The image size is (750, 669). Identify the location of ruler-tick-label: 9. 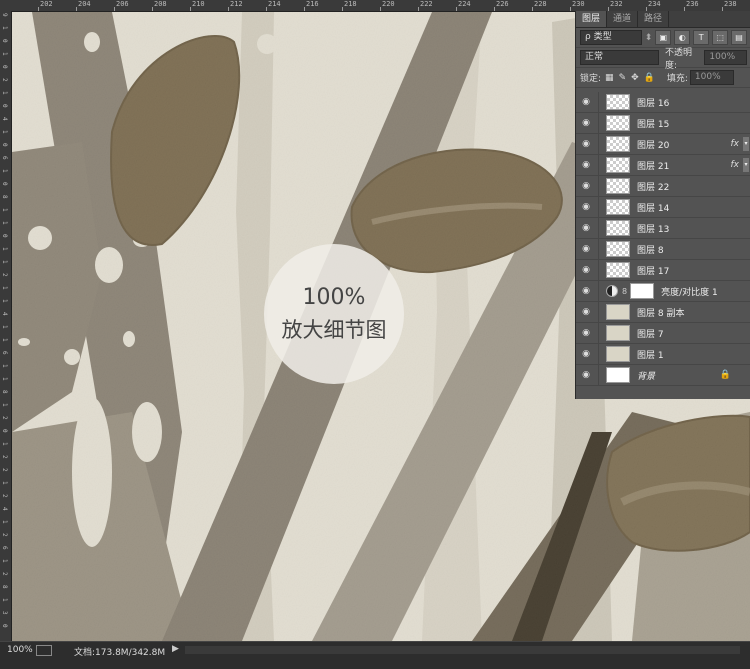
(4, 15).